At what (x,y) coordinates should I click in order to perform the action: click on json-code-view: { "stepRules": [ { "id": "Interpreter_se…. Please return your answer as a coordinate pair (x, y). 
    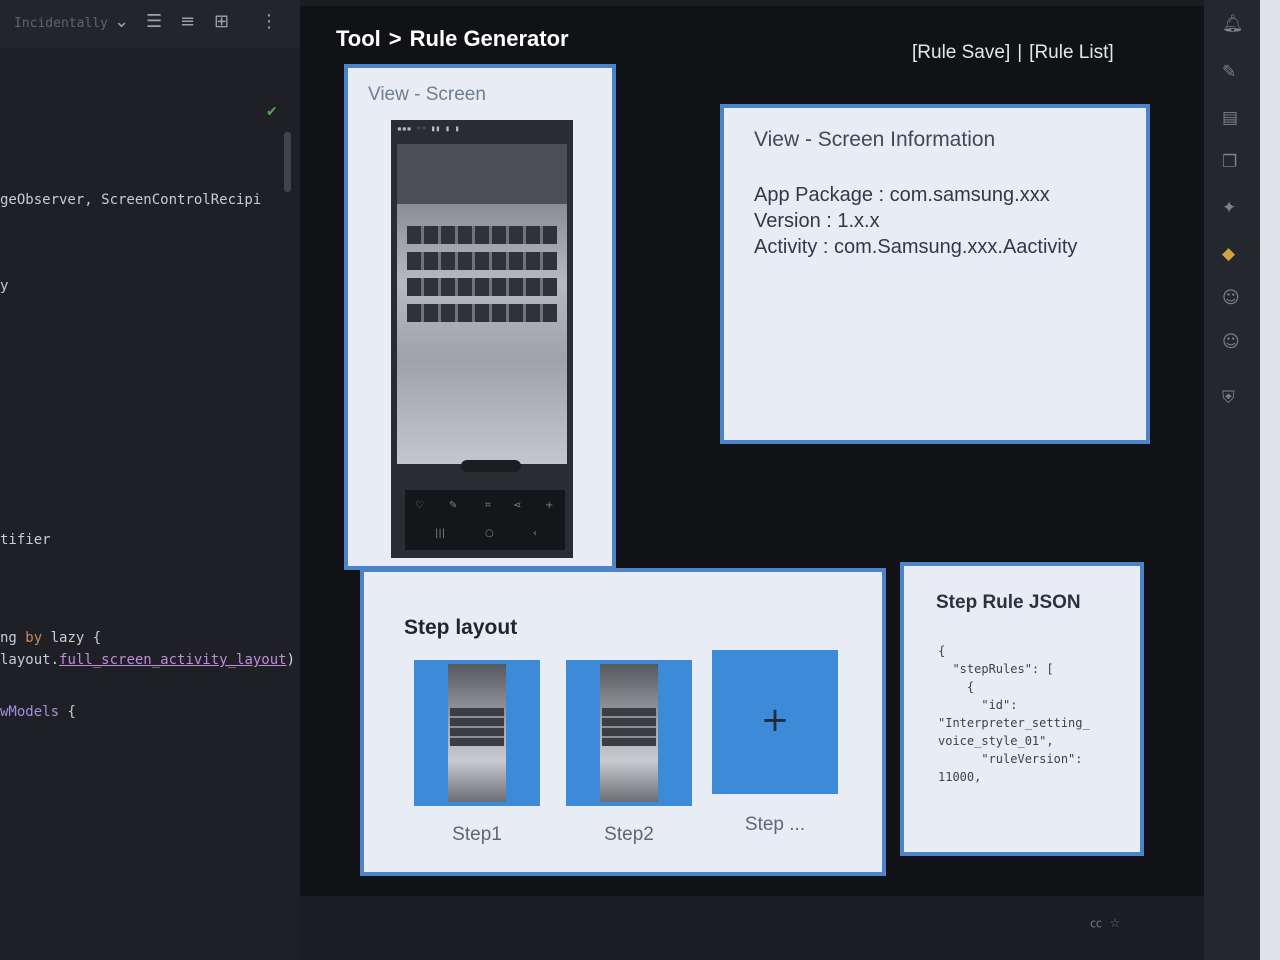
    Looking at the image, I should click on (1014, 714).